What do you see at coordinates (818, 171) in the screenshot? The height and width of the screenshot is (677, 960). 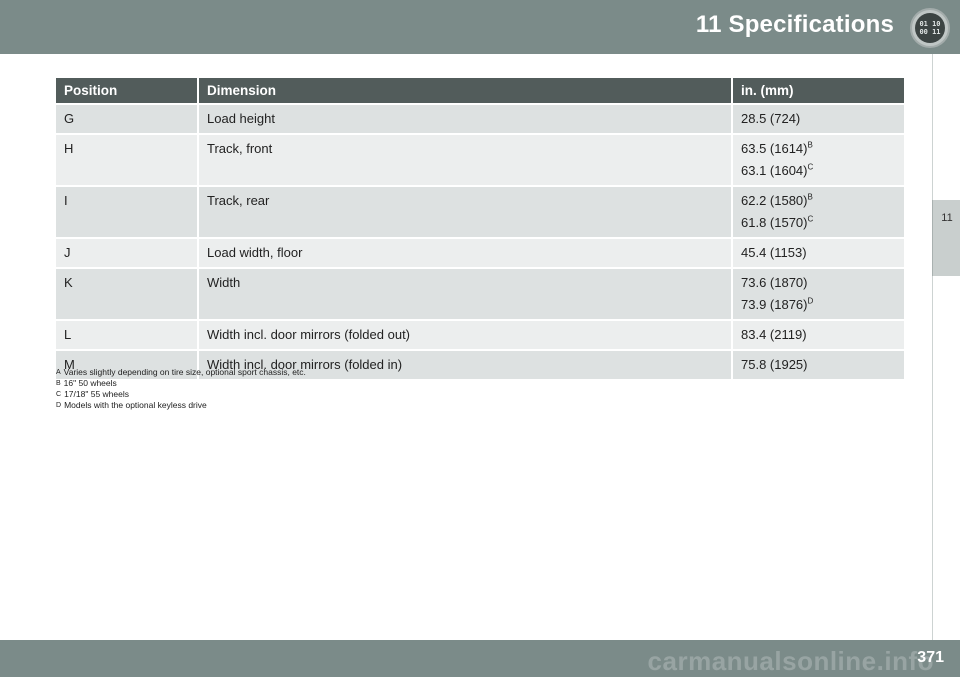 I see `value-line: 63.1 (1604)C` at bounding box center [818, 171].